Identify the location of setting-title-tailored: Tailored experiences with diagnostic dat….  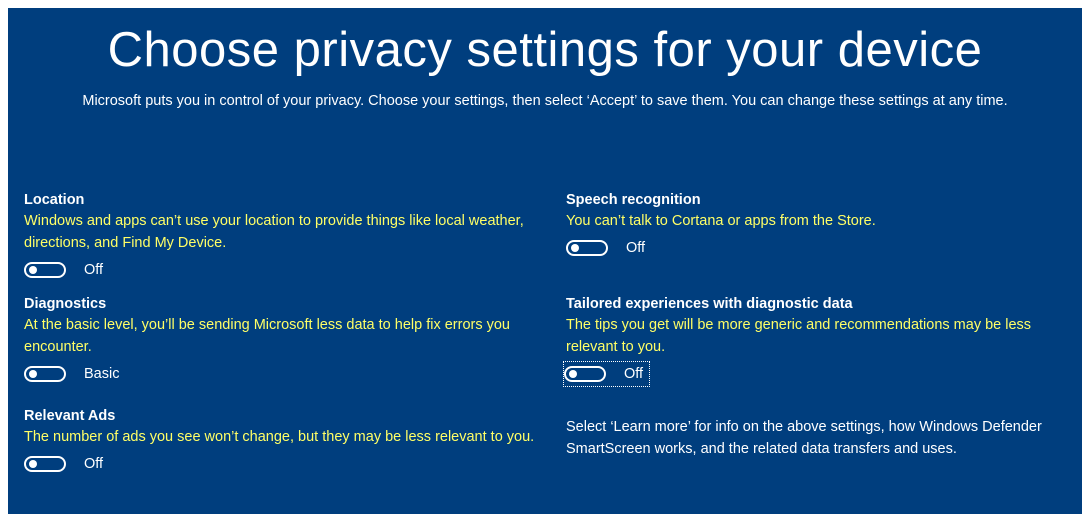
(709, 304).